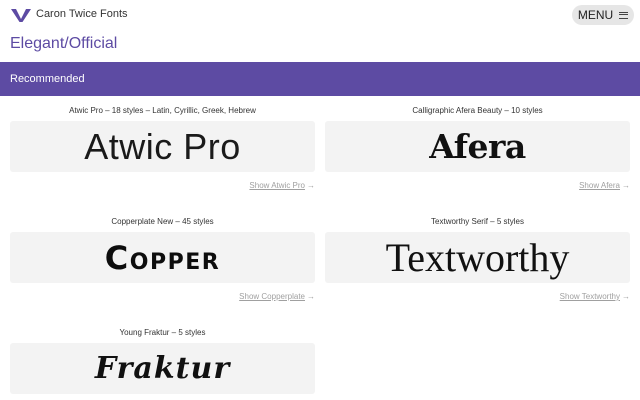 Image resolution: width=640 pixels, height=400 pixels. I want to click on font-sample-box: Atwic Pro, so click(162, 146).